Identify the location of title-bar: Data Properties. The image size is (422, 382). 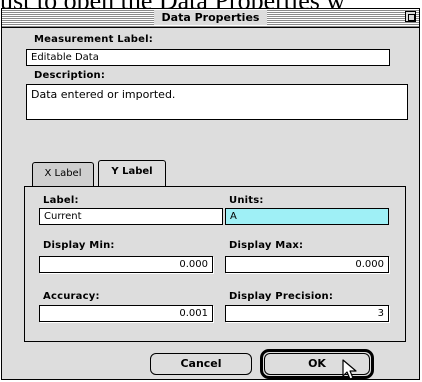
(210, 18).